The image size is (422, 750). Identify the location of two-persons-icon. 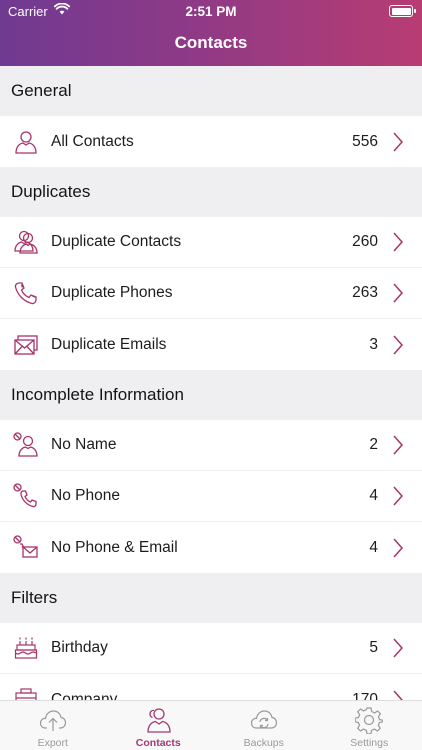
(26, 242).